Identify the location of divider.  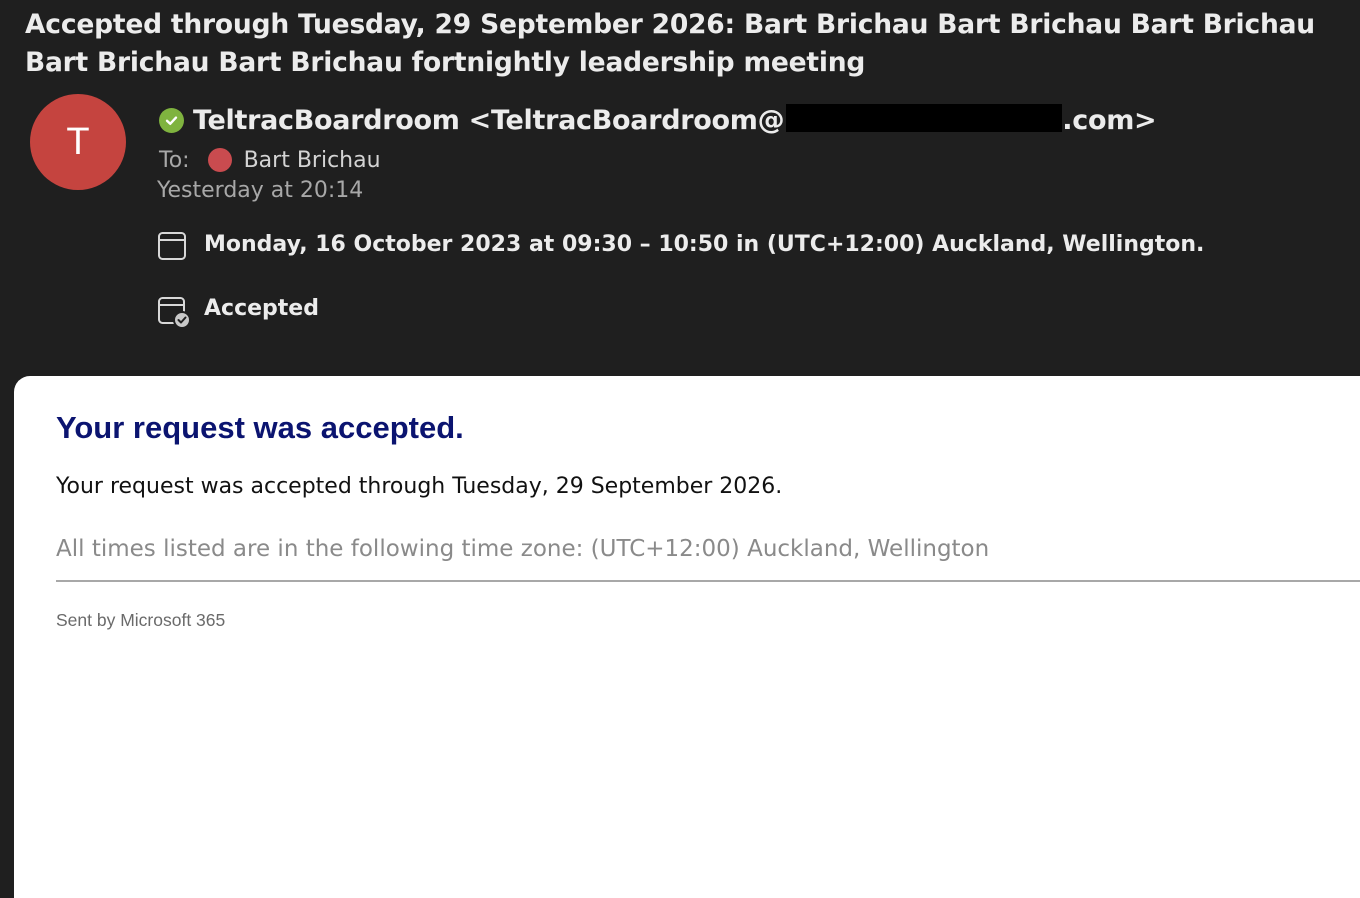
(708, 581).